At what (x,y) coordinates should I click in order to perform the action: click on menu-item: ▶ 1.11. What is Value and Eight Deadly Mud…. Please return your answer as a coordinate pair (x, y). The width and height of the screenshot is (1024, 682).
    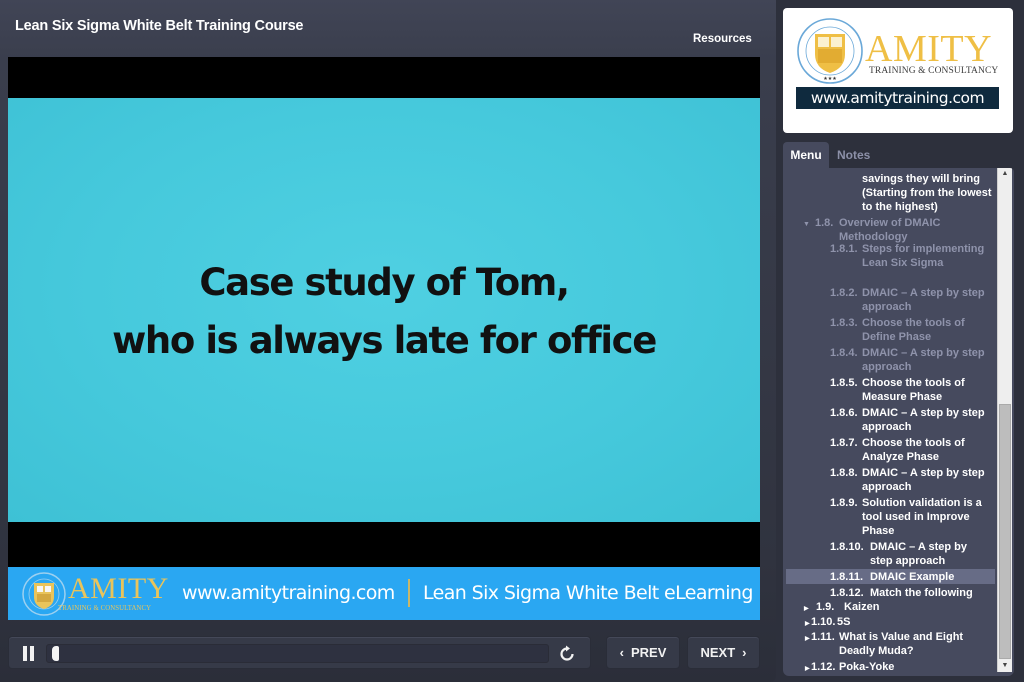
    Looking at the image, I should click on (888, 644).